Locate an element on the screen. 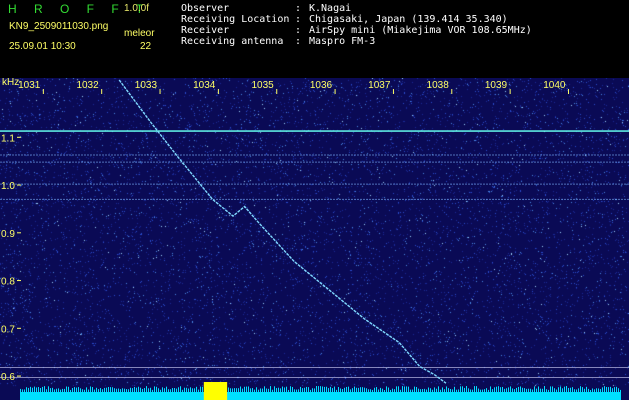  y-tick-label: 1.0 is located at coordinates (8, 186).